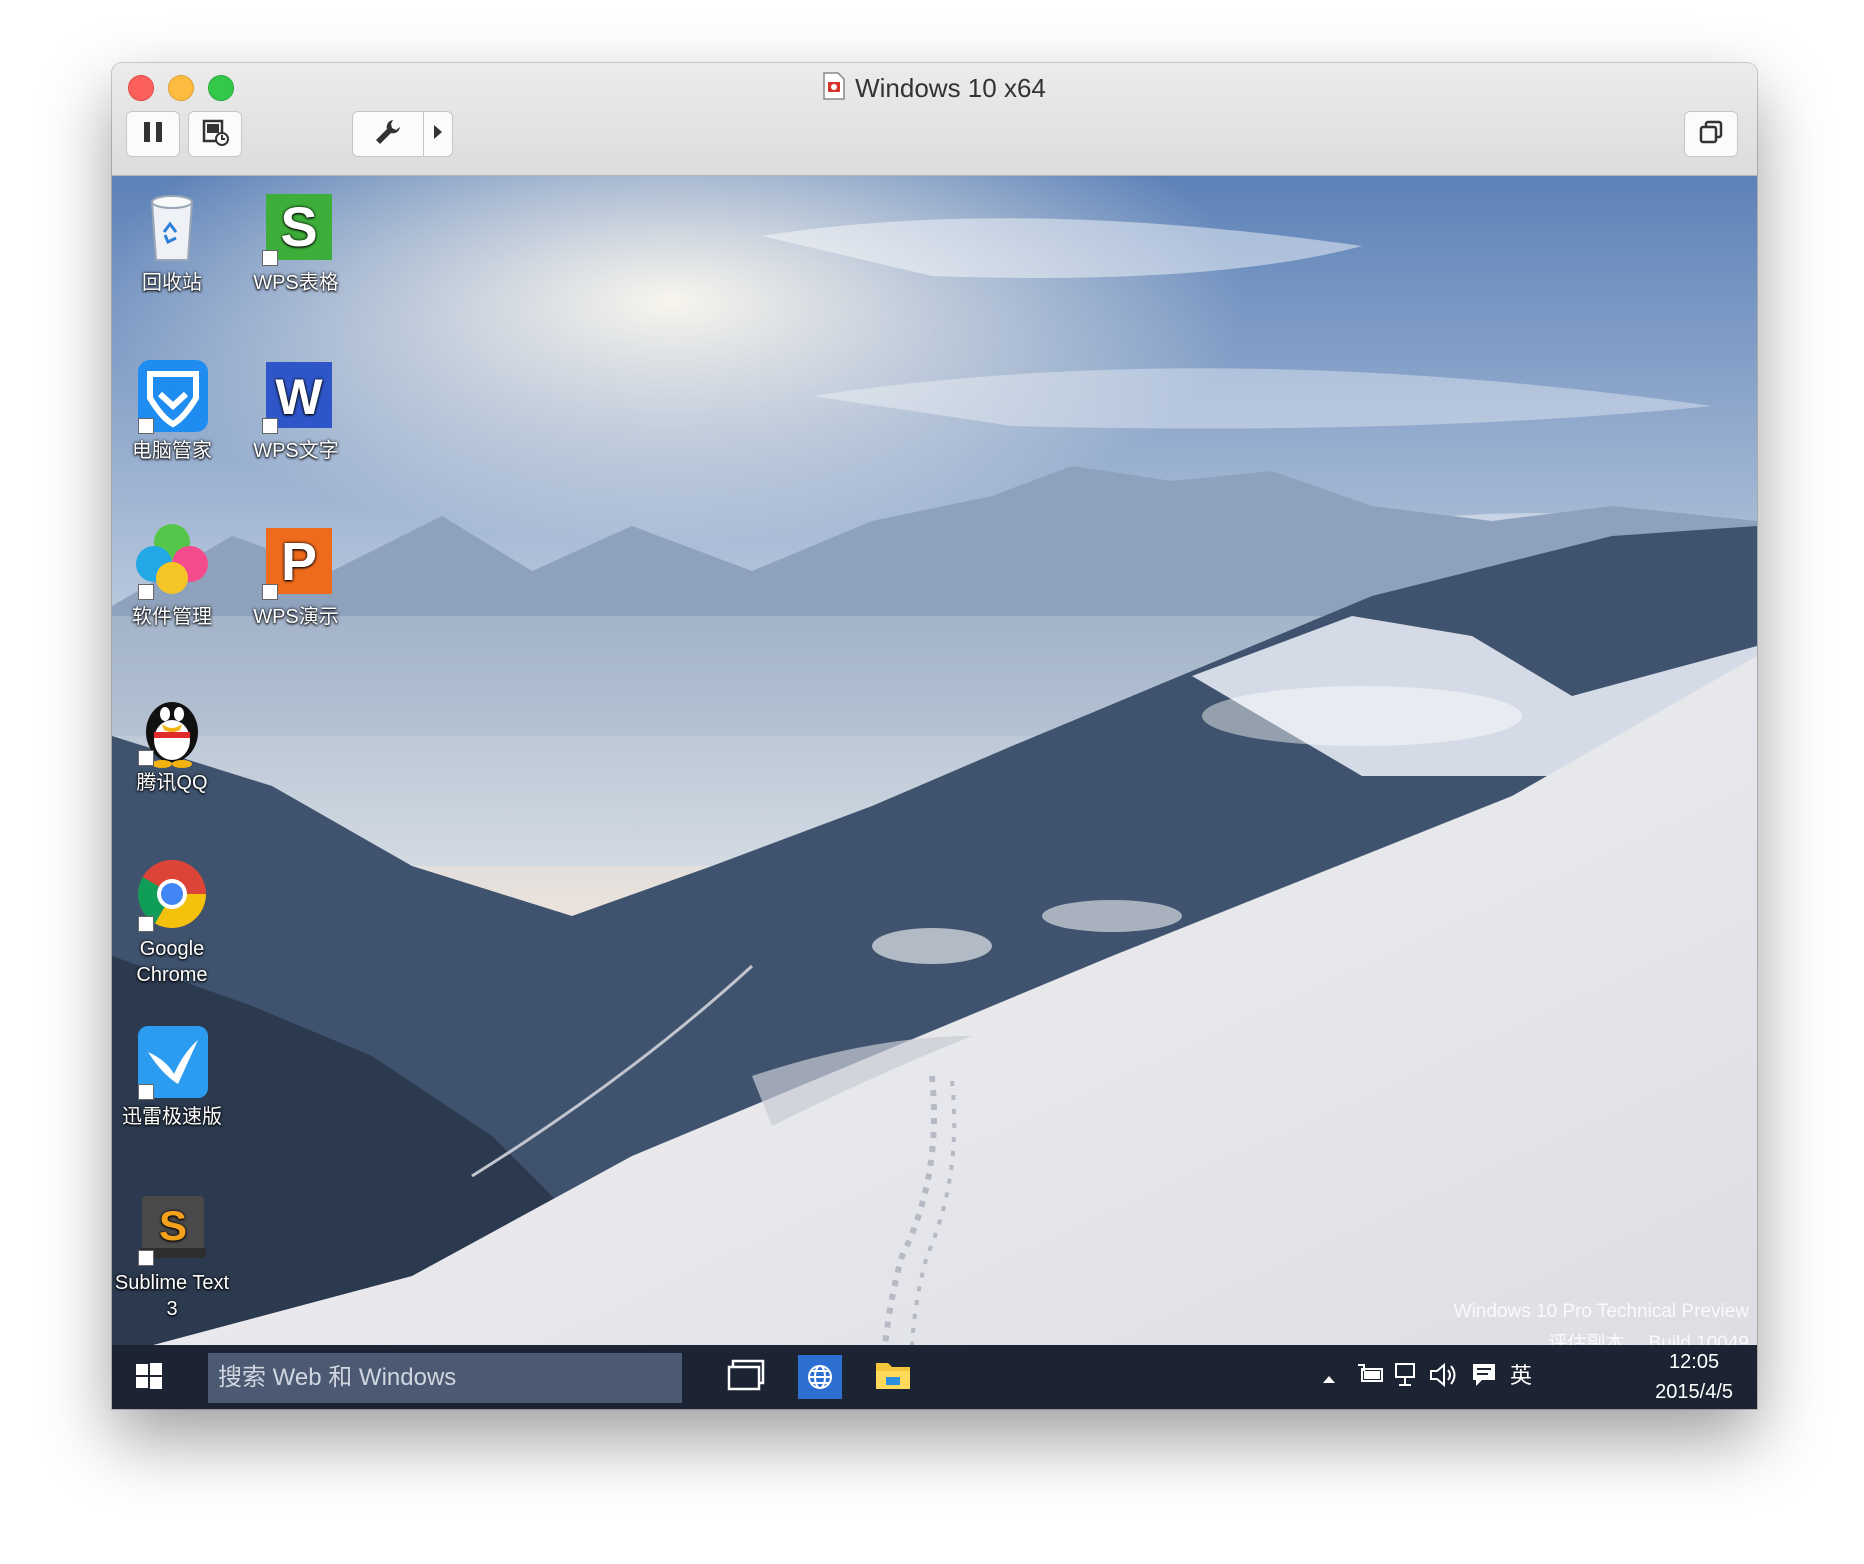  What do you see at coordinates (1694, 1362) in the screenshot?
I see `clock-time: 12:05` at bounding box center [1694, 1362].